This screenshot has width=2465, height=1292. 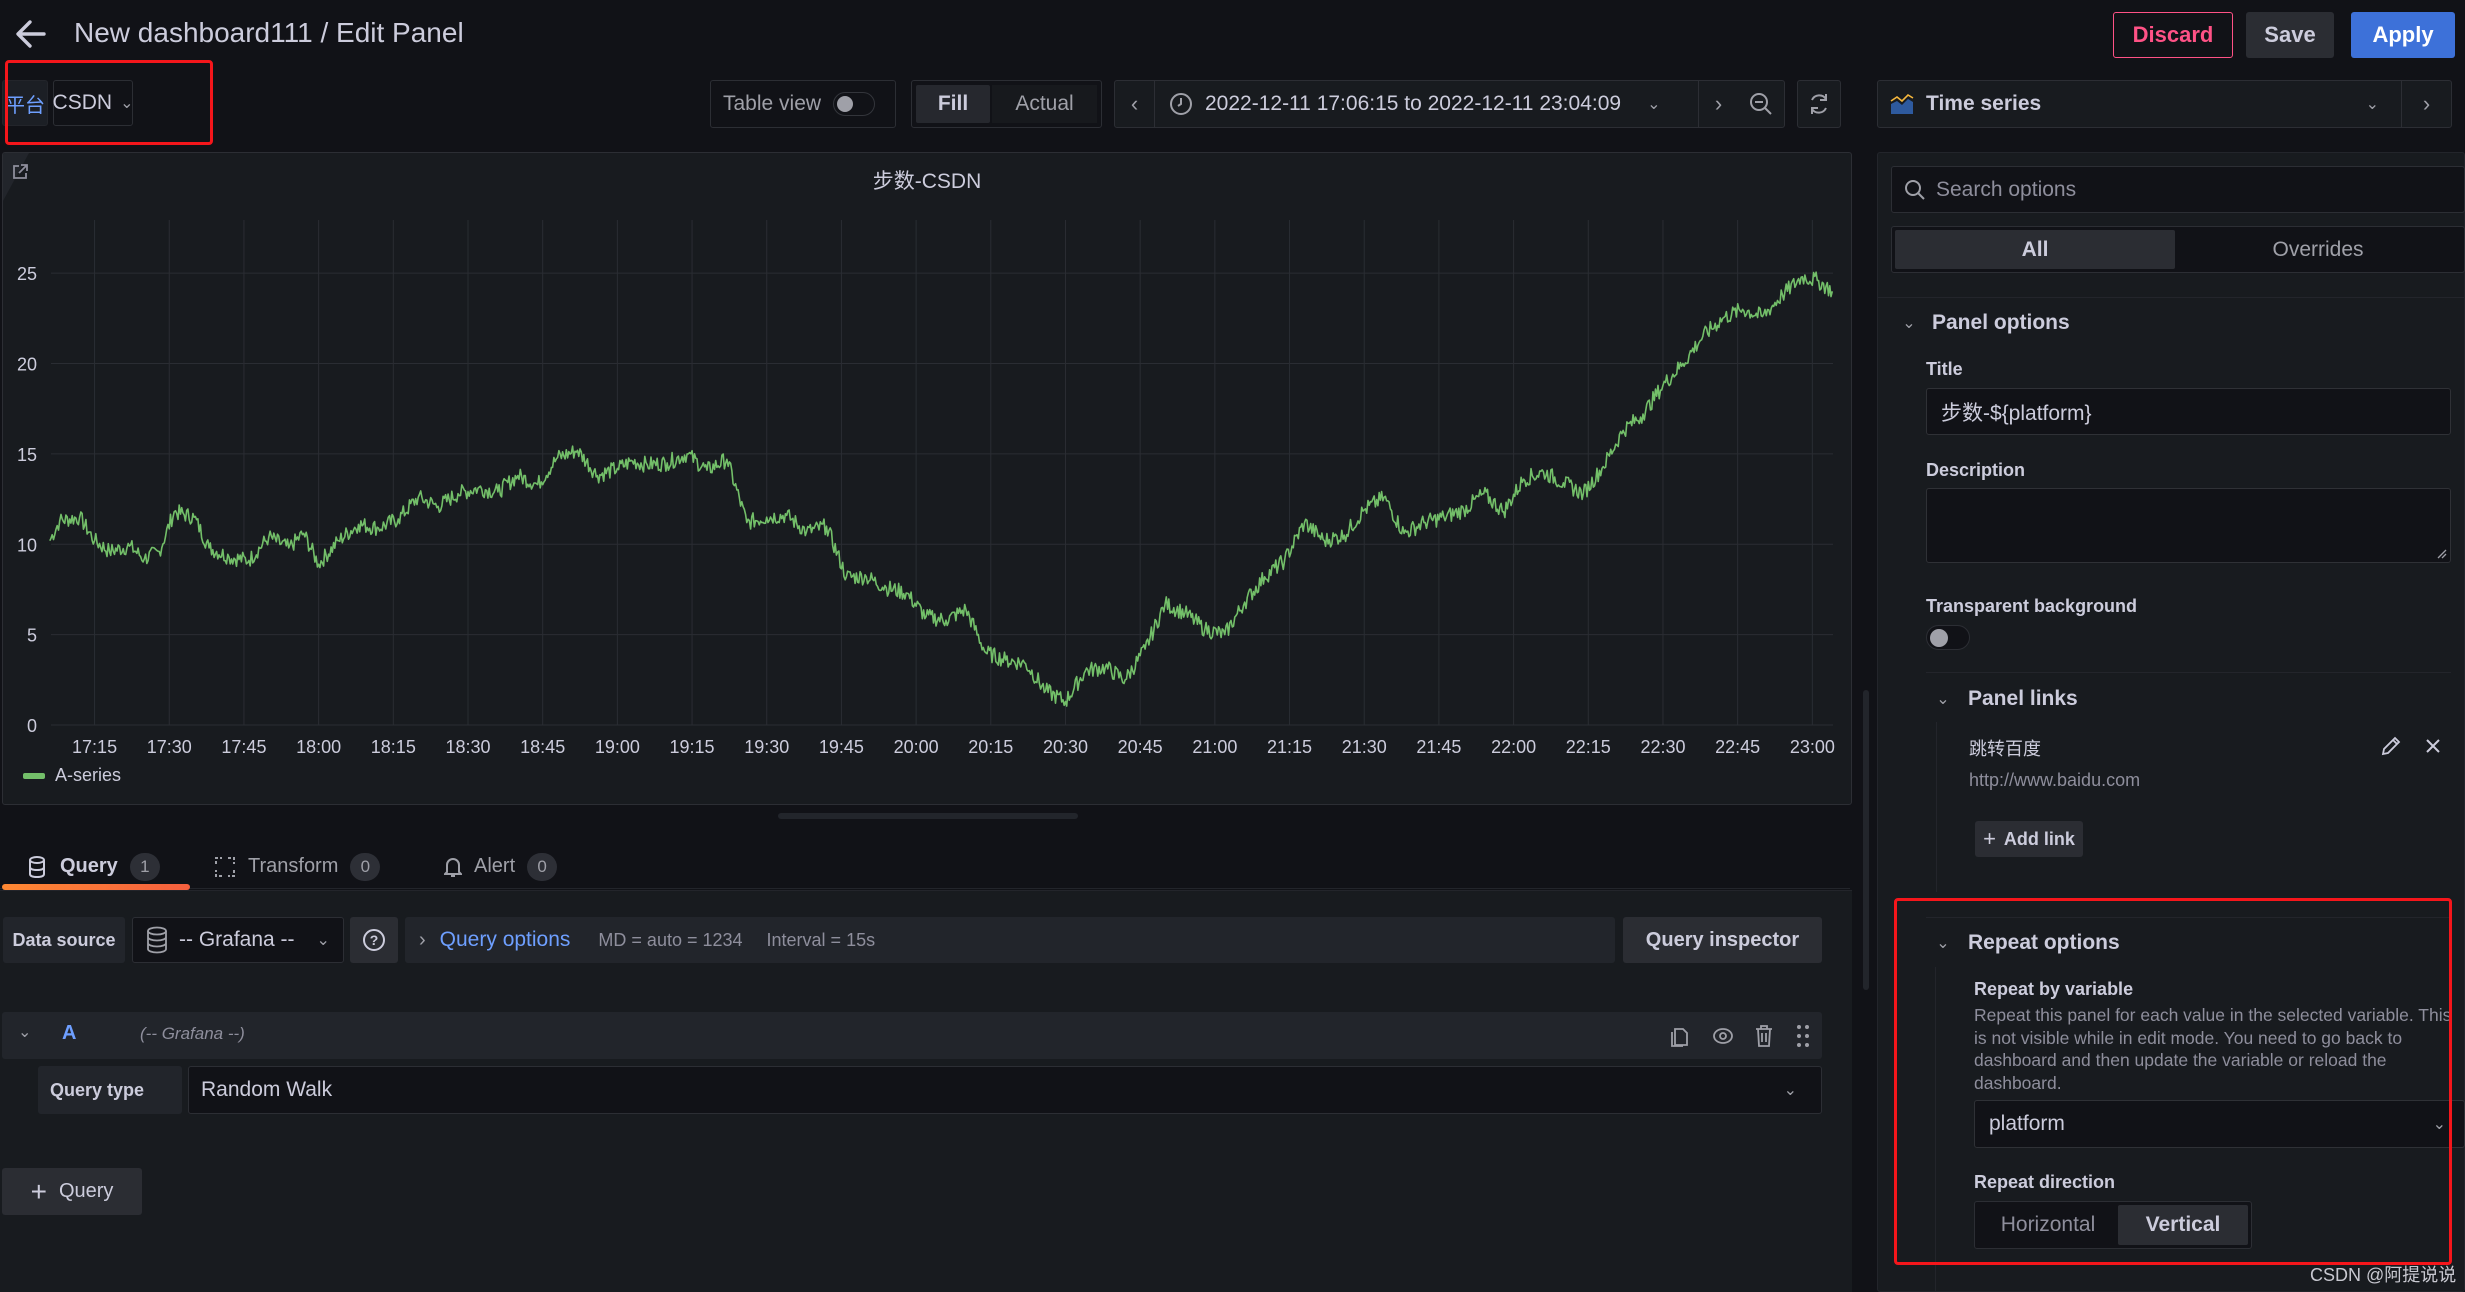 I want to click on discard-button: Discard, so click(x=2173, y=35).